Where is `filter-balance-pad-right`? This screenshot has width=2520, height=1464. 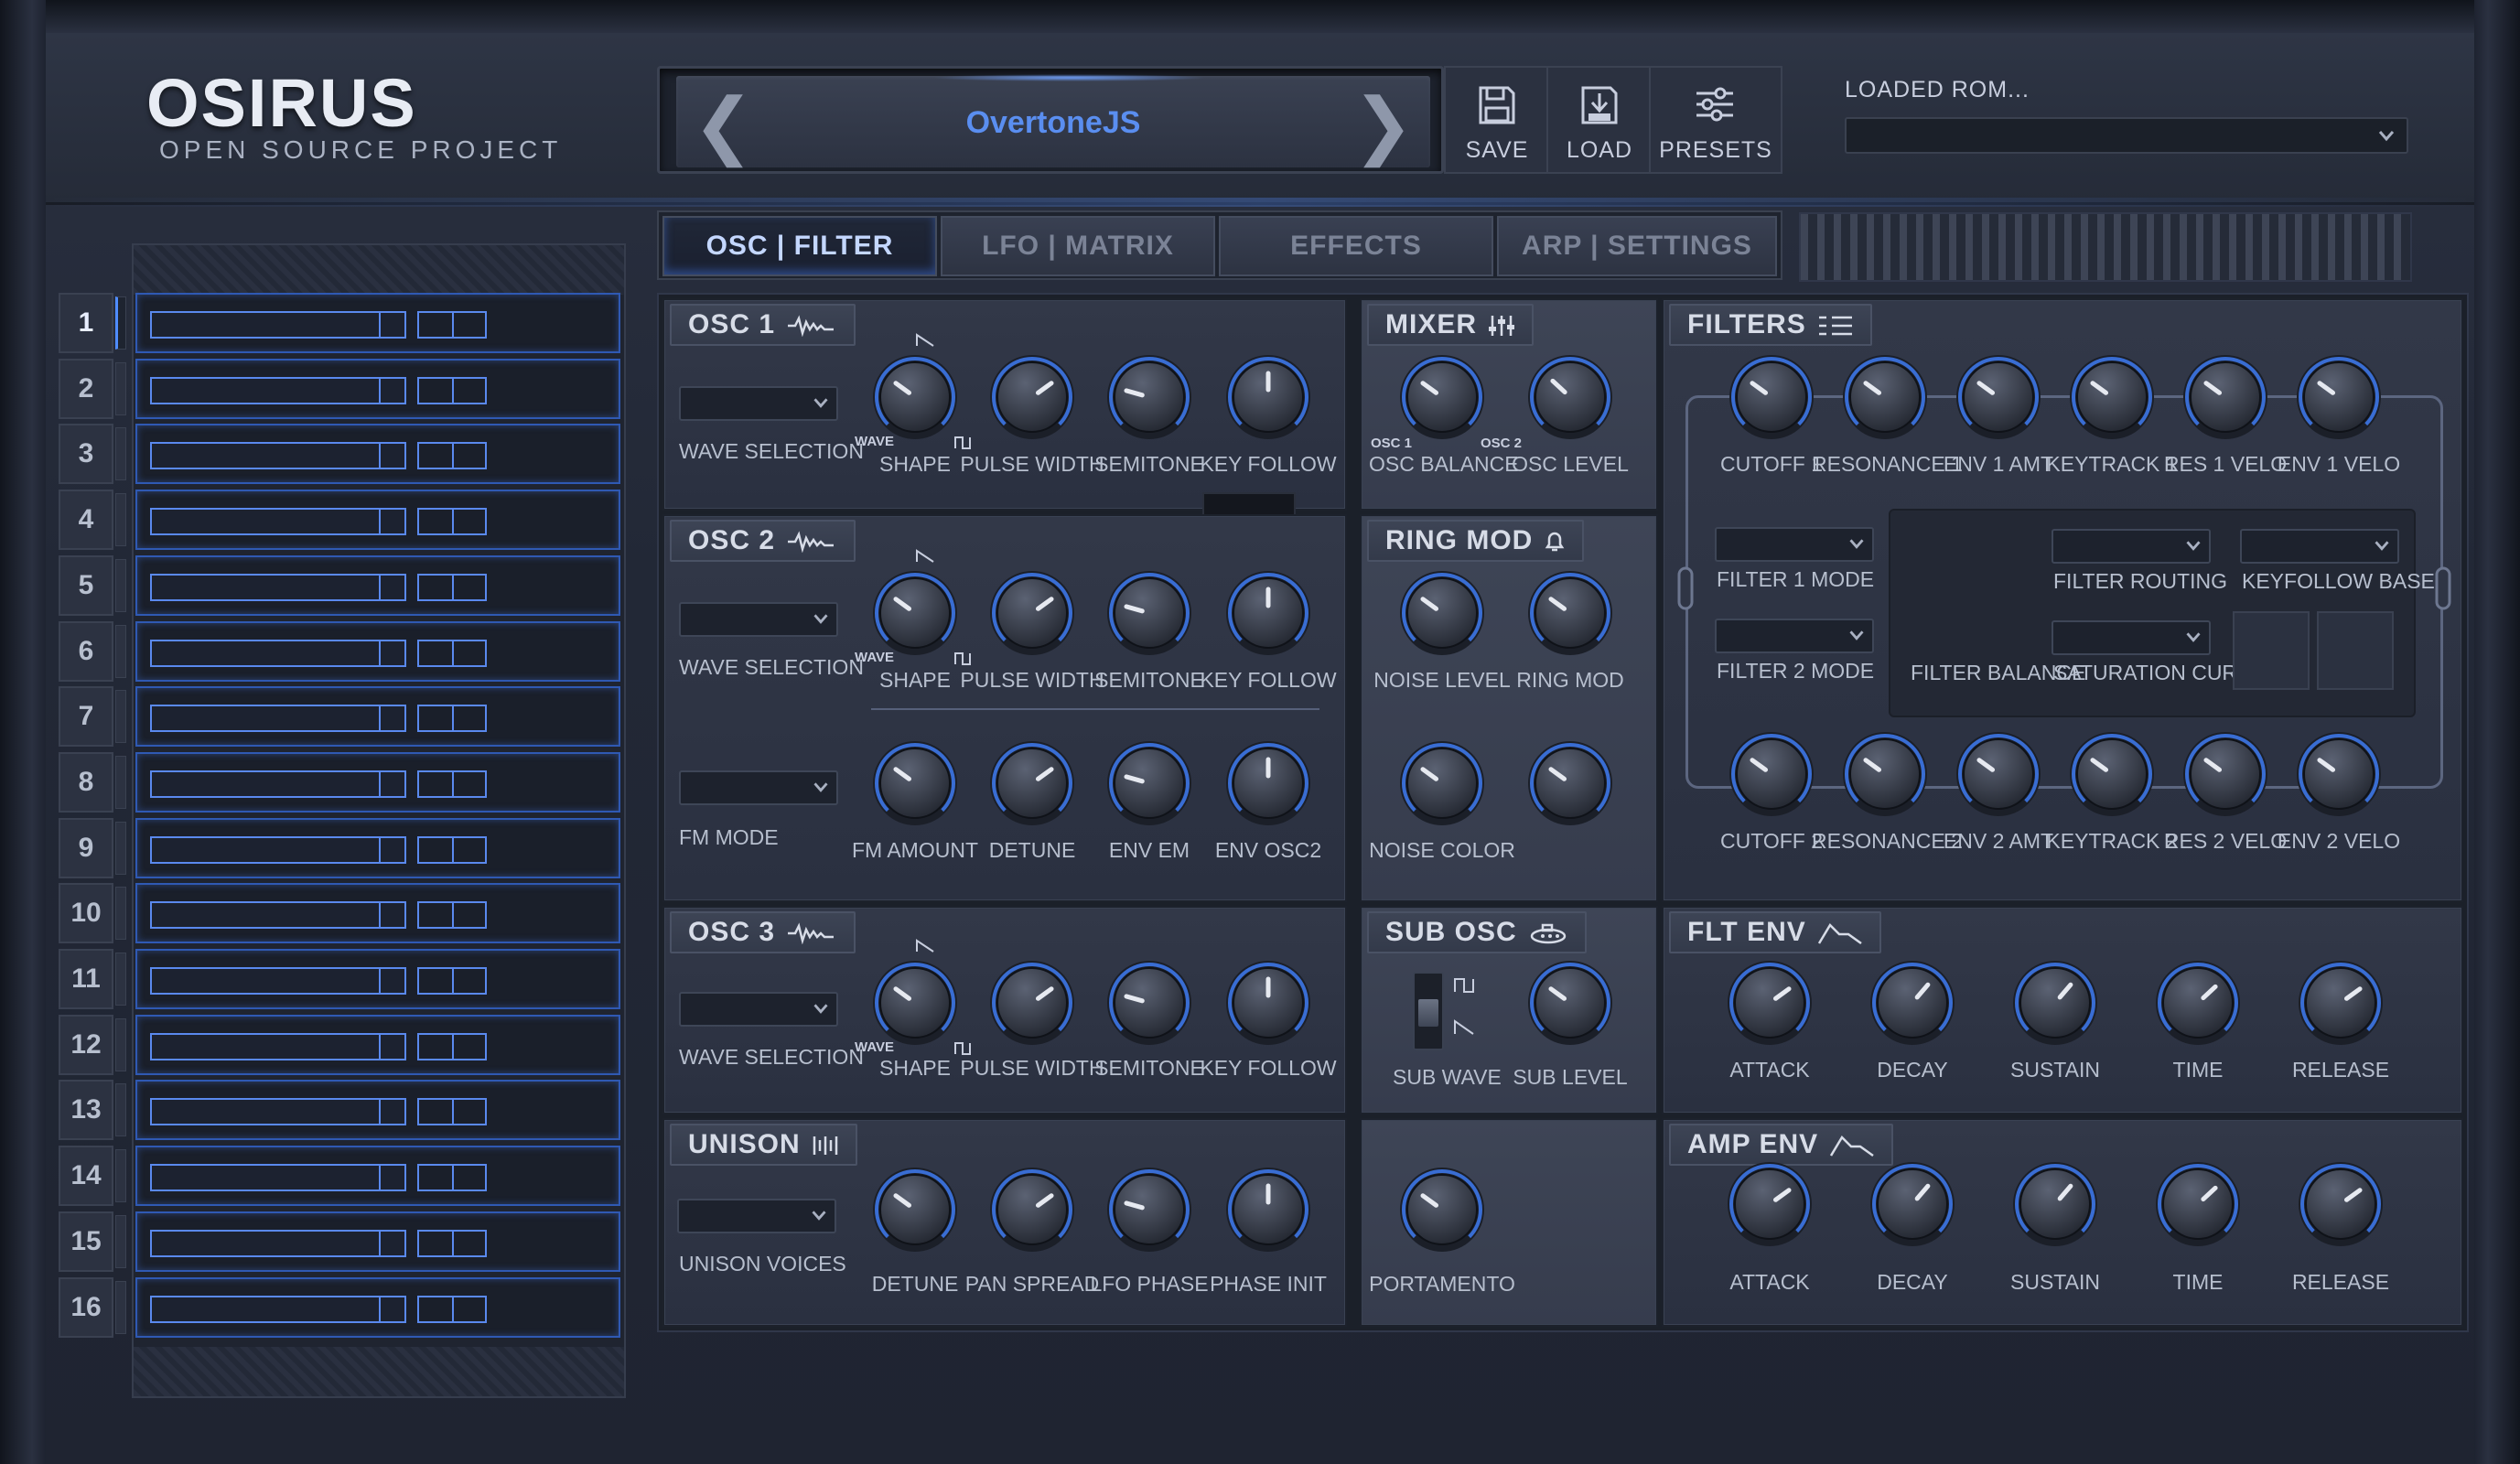 filter-balance-pad-right is located at coordinates (2355, 651).